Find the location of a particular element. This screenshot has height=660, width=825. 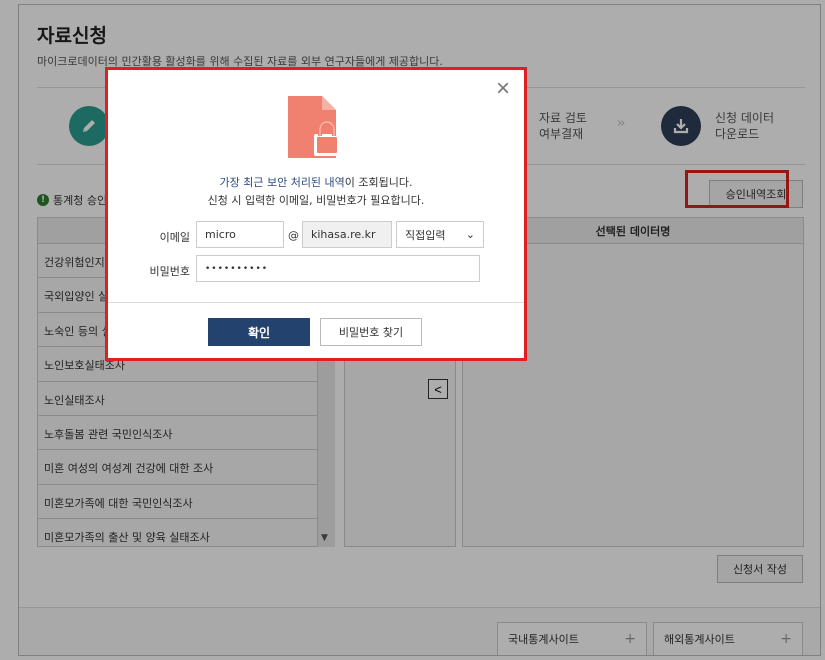

email-domain-input is located at coordinates (347, 234).